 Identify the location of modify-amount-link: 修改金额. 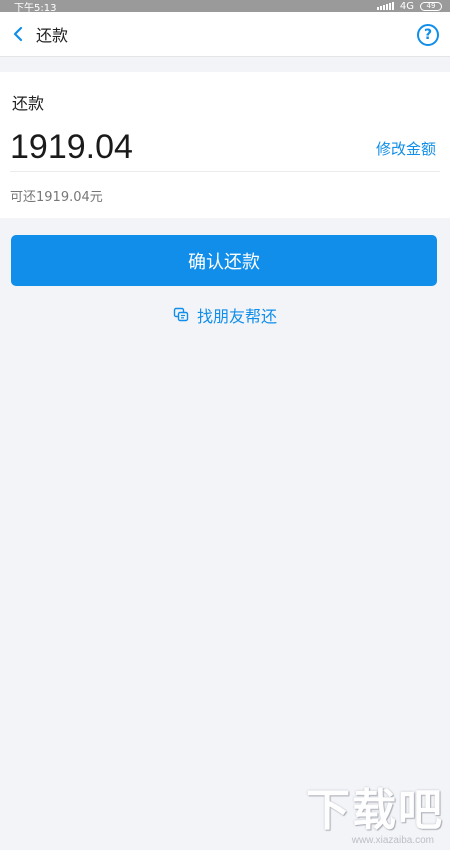
(406, 148).